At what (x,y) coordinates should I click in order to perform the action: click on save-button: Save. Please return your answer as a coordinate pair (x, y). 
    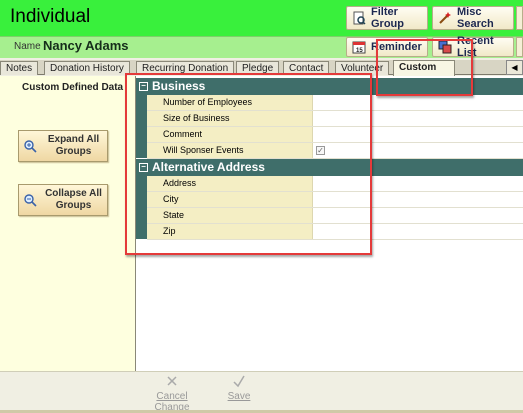
    Looking at the image, I should click on (239, 388).